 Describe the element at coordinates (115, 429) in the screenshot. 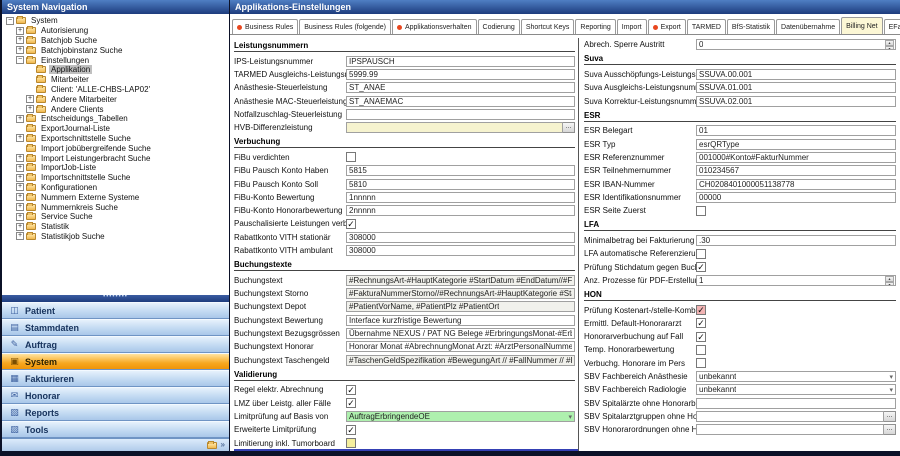

I see `sidebar-item-tools: ▨ Tools` at that location.